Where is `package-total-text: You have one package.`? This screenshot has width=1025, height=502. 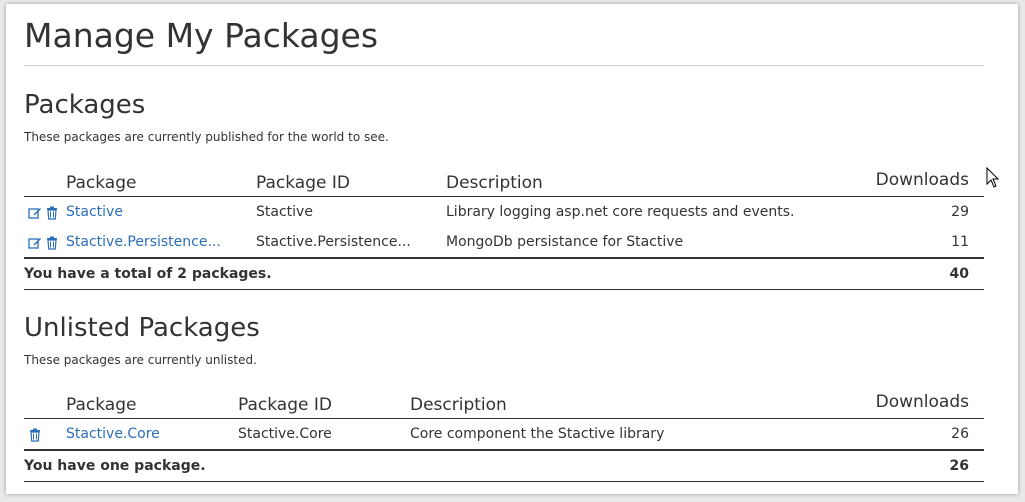
package-total-text: You have one package. is located at coordinates (115, 466).